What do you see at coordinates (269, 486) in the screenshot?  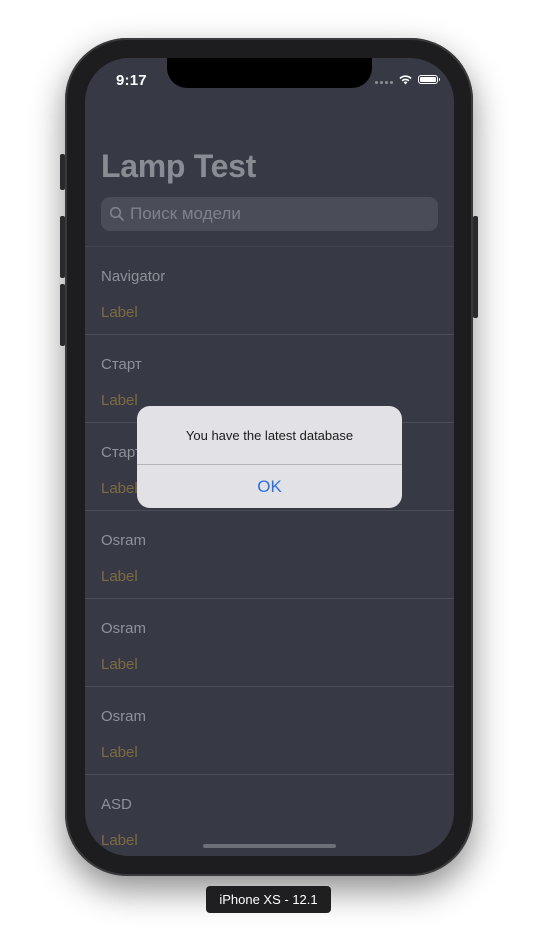 I see `ok-button: OK` at bounding box center [269, 486].